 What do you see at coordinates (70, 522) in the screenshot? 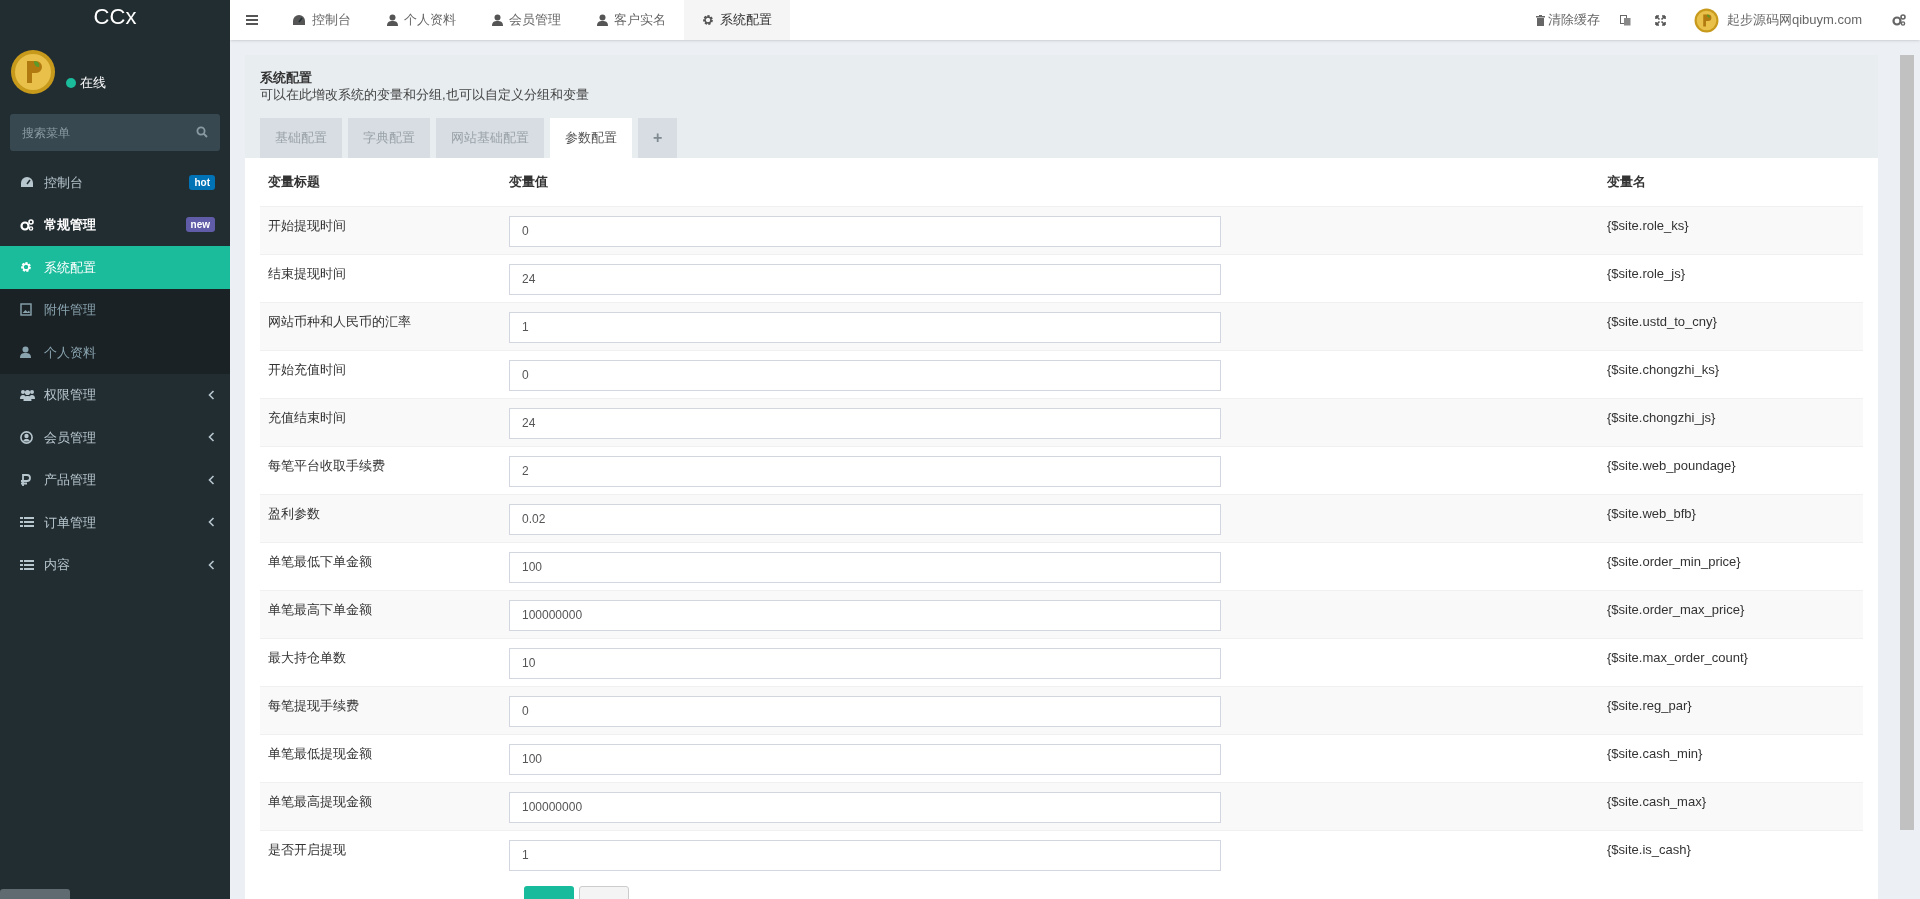
I see `menu-label: 订单管理` at bounding box center [70, 522].